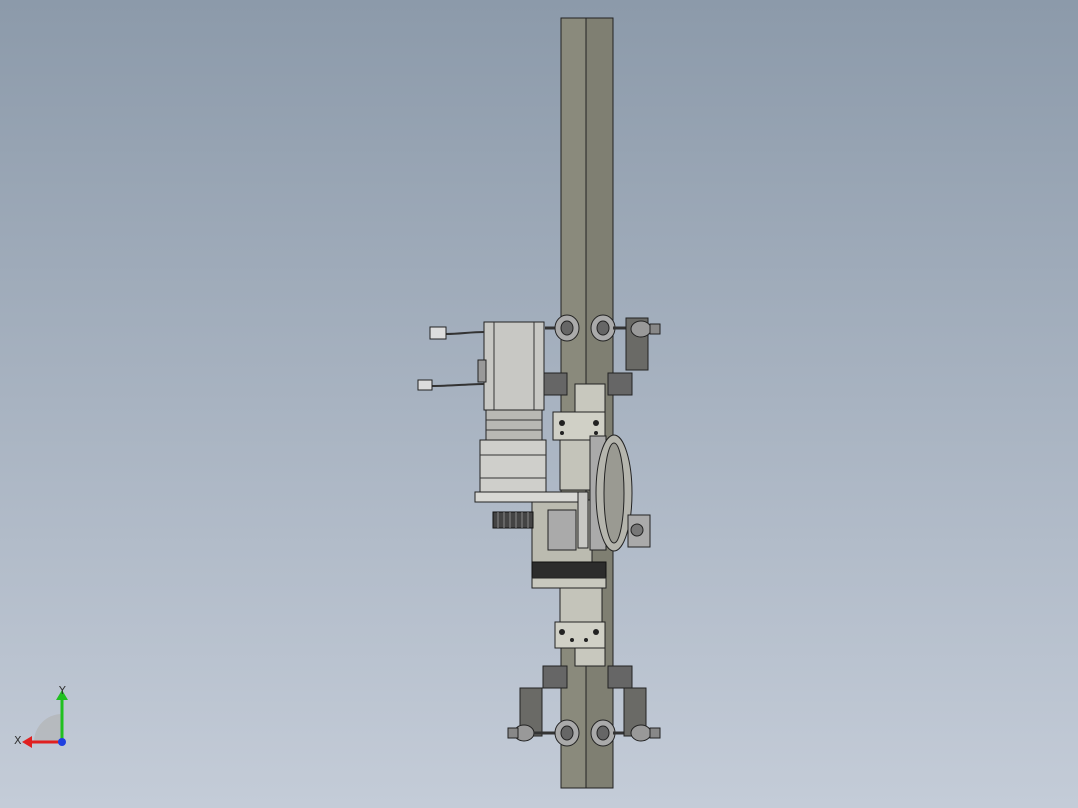 This screenshot has height=808, width=1078. I want to click on pinion-gear, so click(513, 520).